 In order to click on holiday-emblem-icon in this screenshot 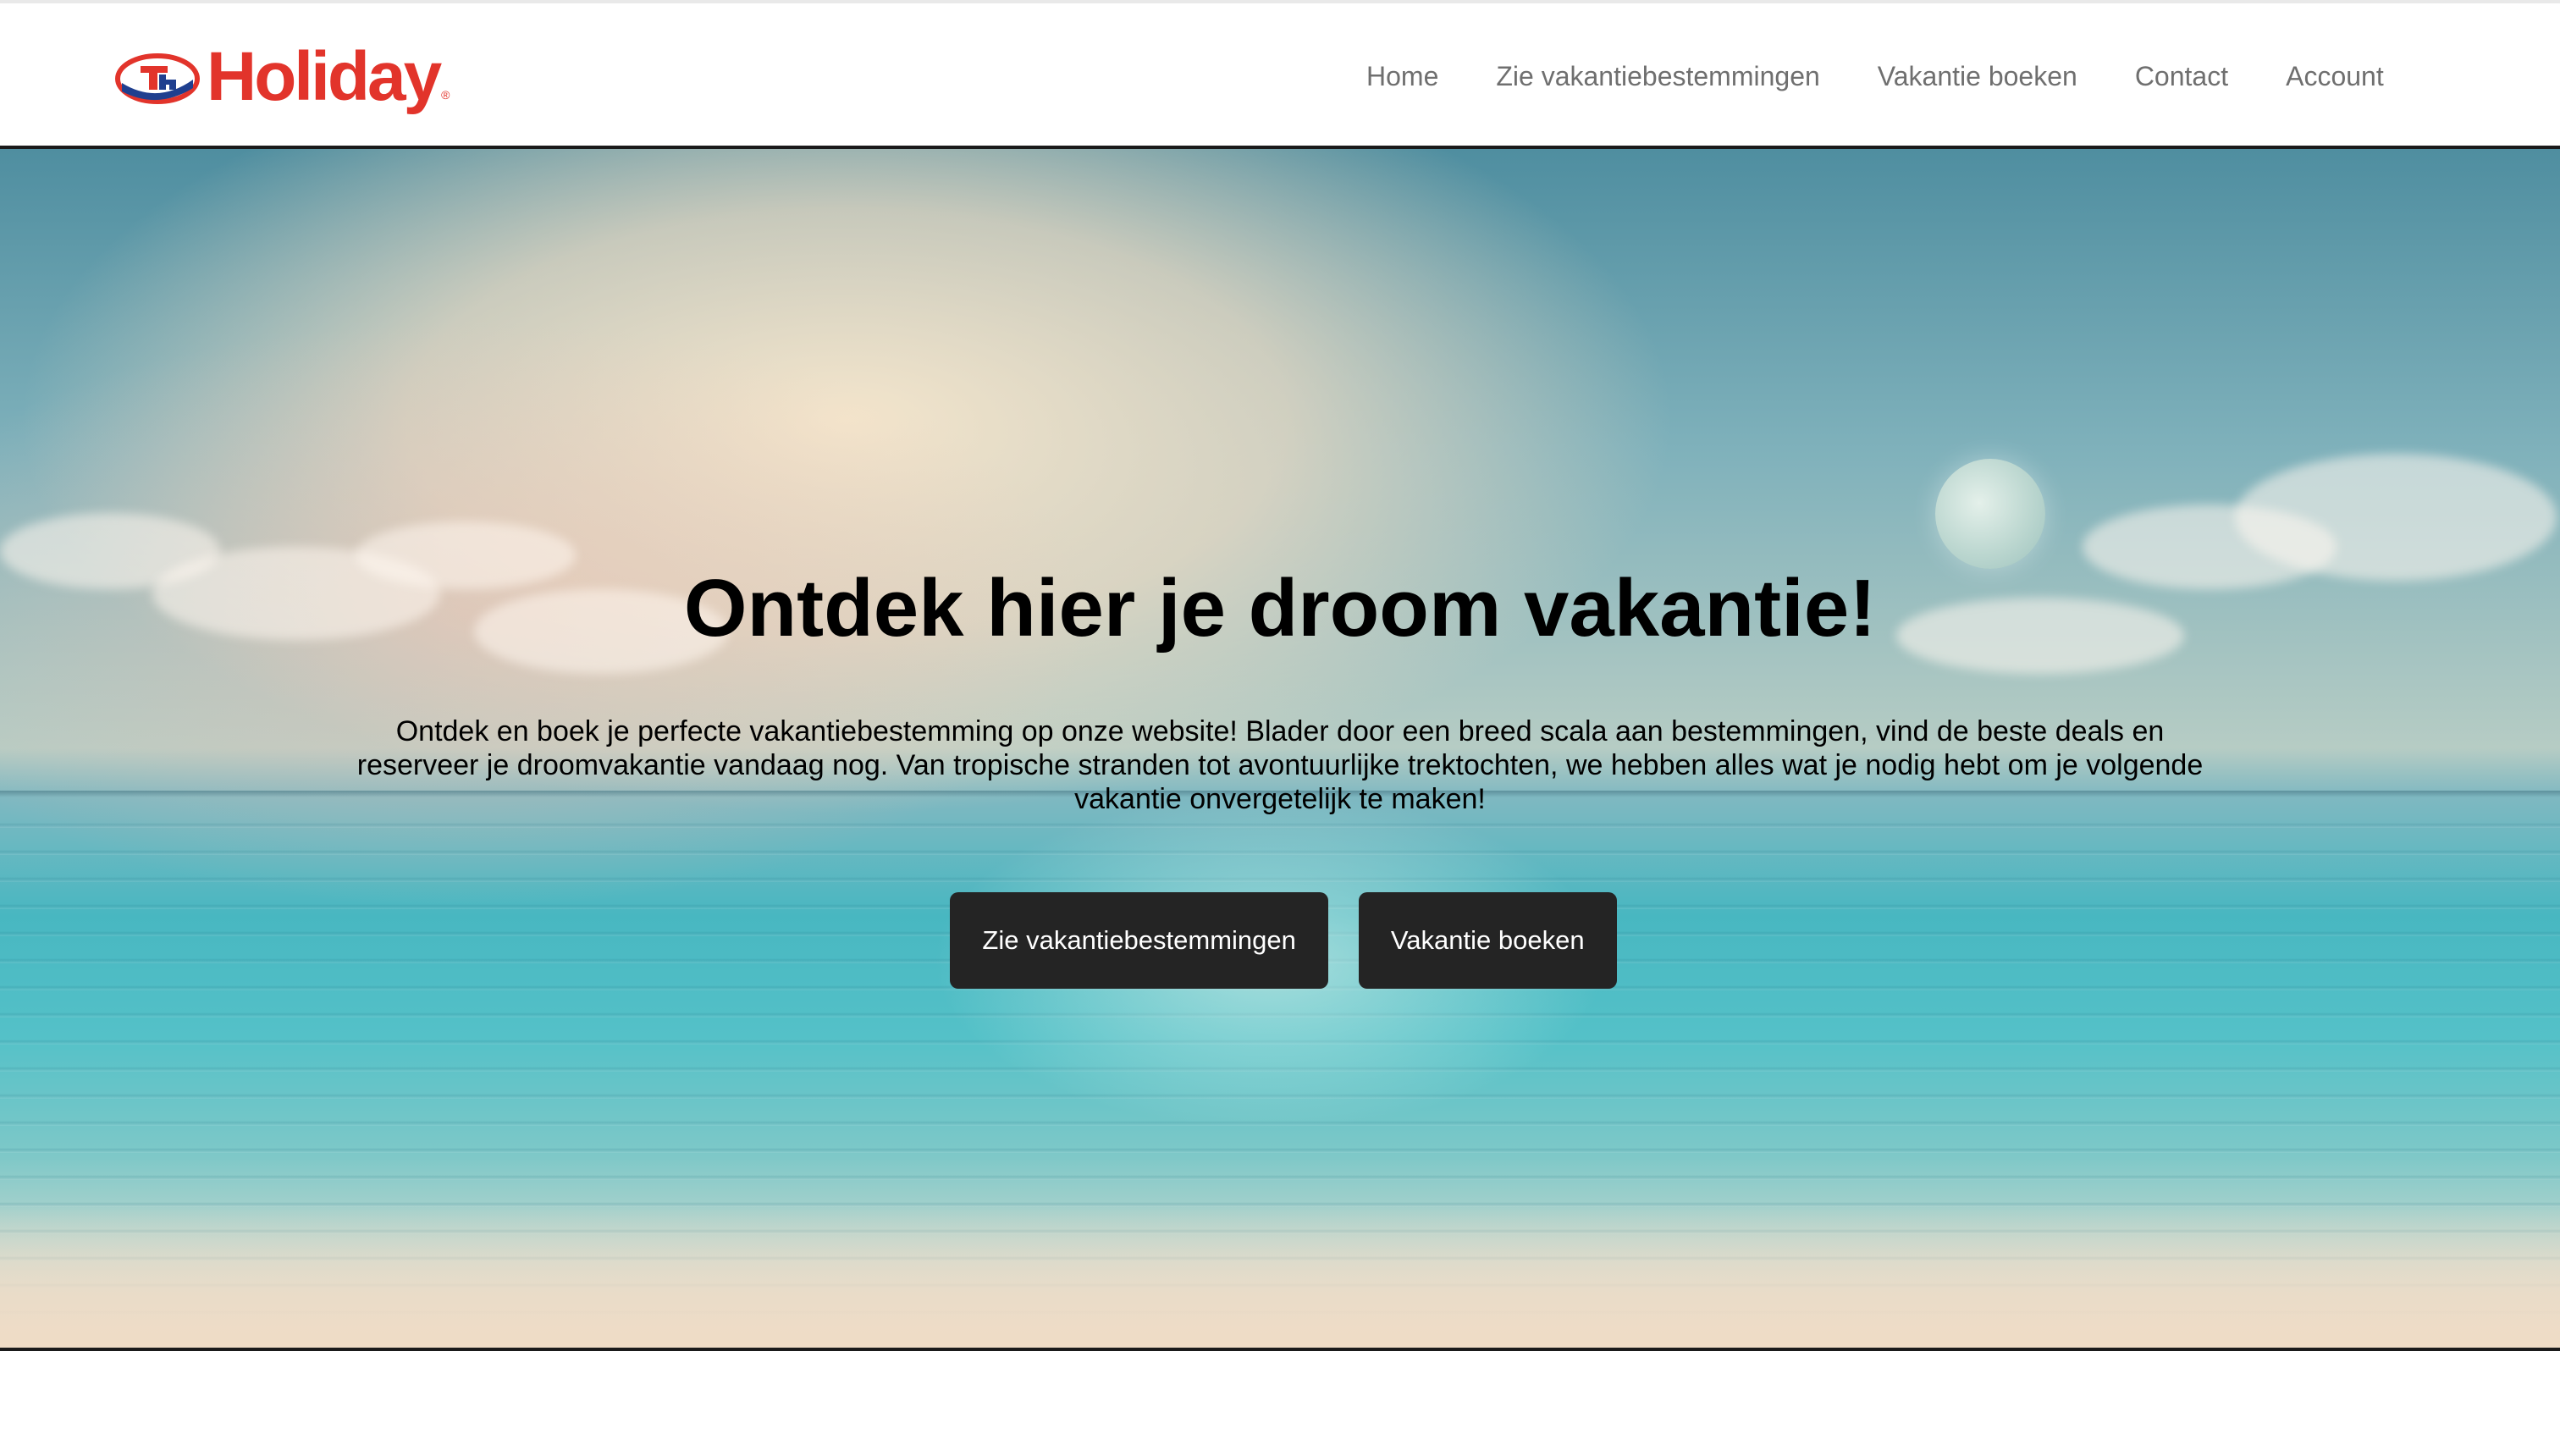, I will do `click(157, 78)`.